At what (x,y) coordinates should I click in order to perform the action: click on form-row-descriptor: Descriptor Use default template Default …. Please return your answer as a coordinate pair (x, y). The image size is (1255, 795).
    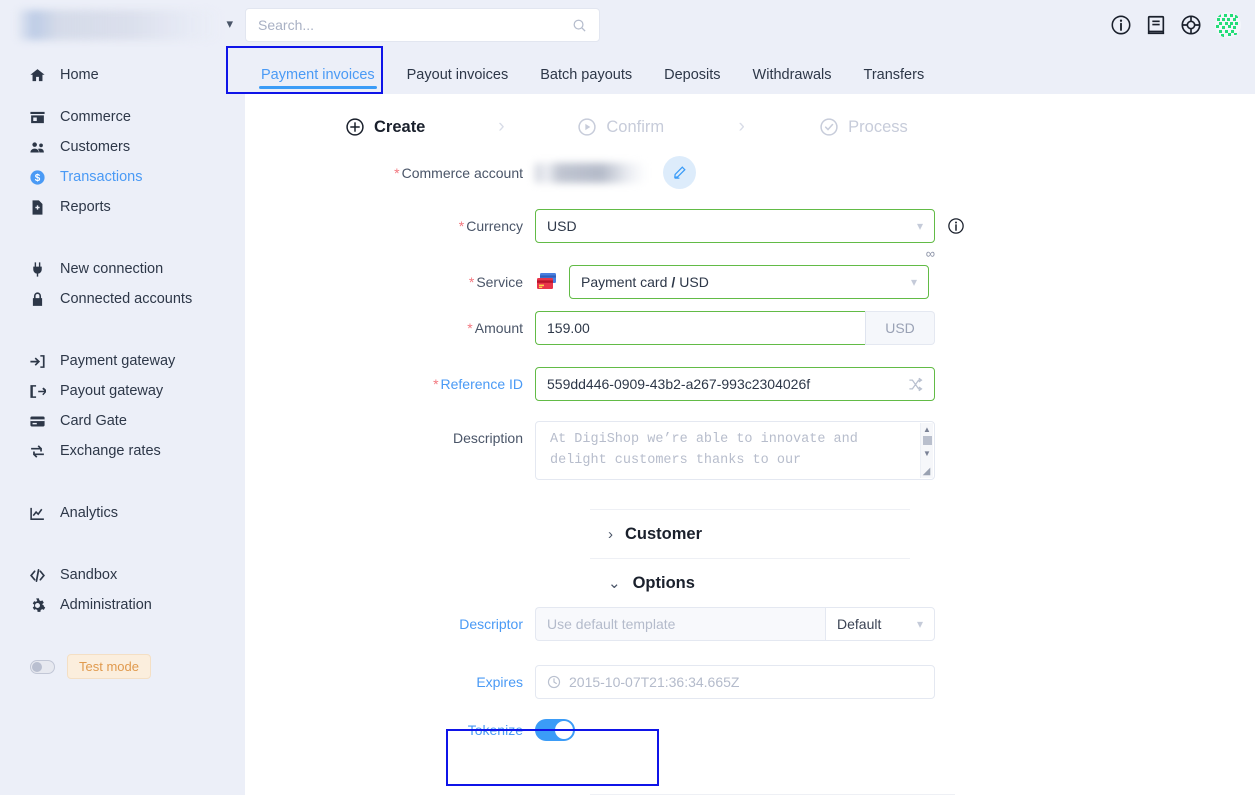
    Looking at the image, I should click on (750, 624).